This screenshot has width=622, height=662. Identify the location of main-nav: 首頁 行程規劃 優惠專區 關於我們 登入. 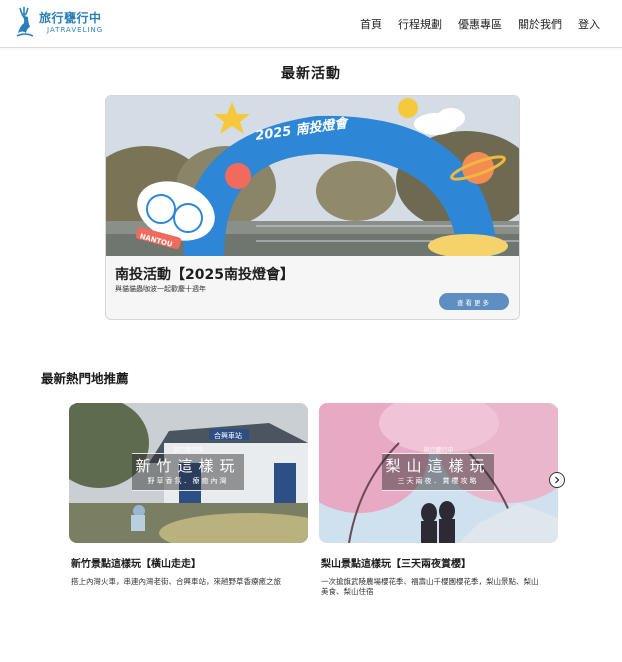
(480, 24).